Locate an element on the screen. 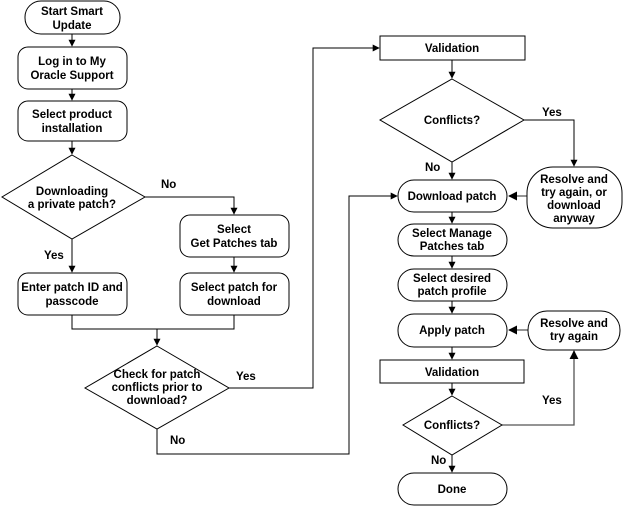 The width and height of the screenshot is (623, 507). node-manage-patches: Select Manage Patches tab is located at coordinates (452, 240).